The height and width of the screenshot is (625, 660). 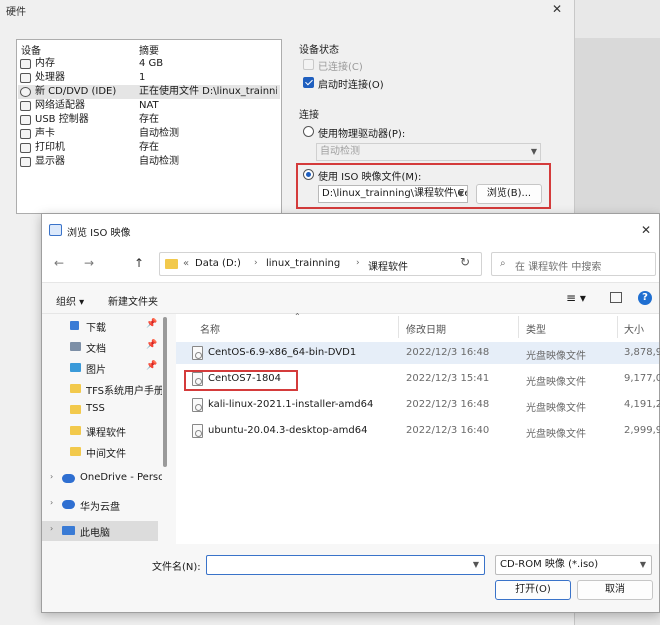 What do you see at coordinates (149, 78) in the screenshot?
I see `device-row-processor: 处理器 1` at bounding box center [149, 78].